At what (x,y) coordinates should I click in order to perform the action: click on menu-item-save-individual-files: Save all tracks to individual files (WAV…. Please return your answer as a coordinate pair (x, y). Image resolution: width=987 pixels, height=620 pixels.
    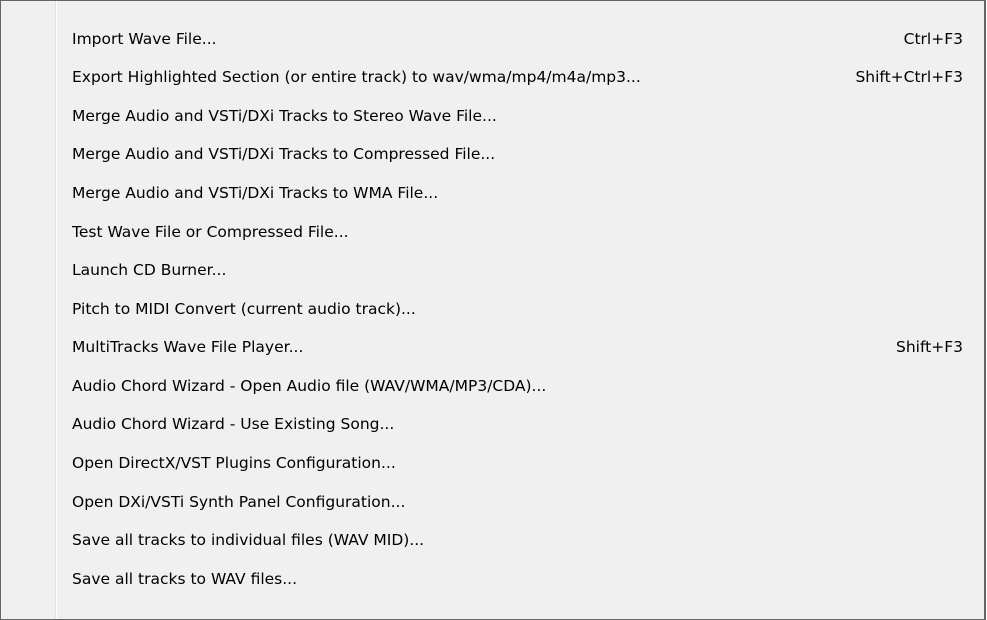
    Looking at the image, I should click on (492, 541).